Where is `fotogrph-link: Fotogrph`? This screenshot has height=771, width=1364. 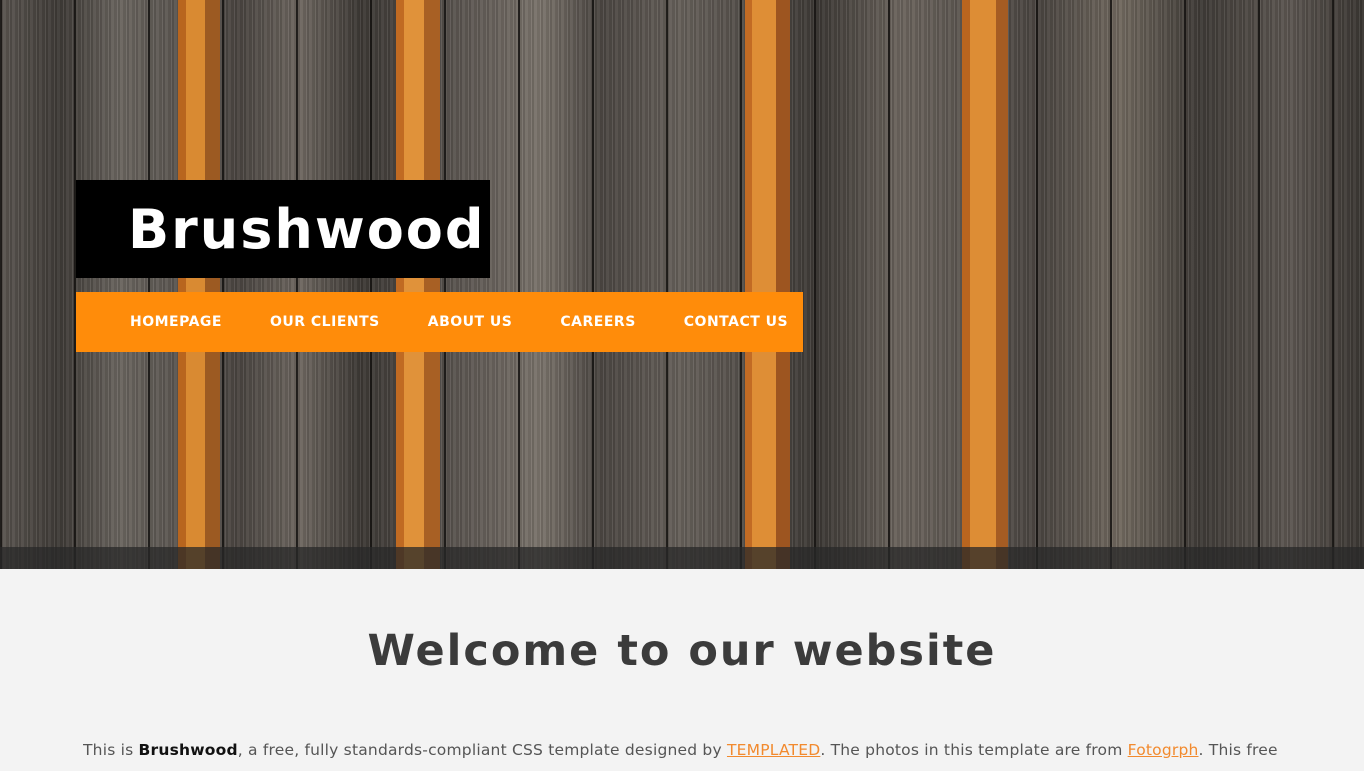
fotogrph-link: Fotogrph is located at coordinates (1163, 750).